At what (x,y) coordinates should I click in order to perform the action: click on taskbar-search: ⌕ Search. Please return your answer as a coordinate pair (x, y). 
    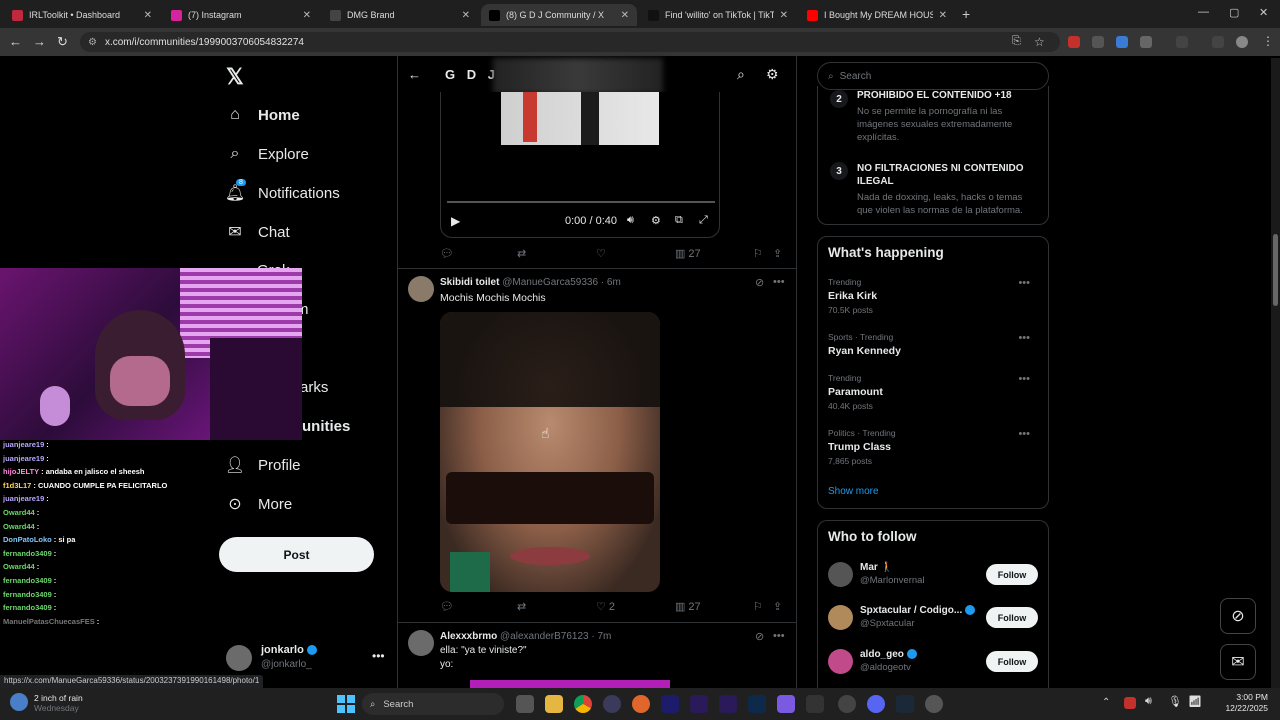
    Looking at the image, I should click on (433, 704).